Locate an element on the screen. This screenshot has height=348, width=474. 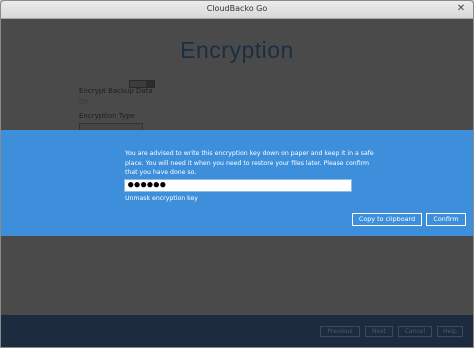
title-bar: CloudBacko Go ✕ is located at coordinates (237, 10).